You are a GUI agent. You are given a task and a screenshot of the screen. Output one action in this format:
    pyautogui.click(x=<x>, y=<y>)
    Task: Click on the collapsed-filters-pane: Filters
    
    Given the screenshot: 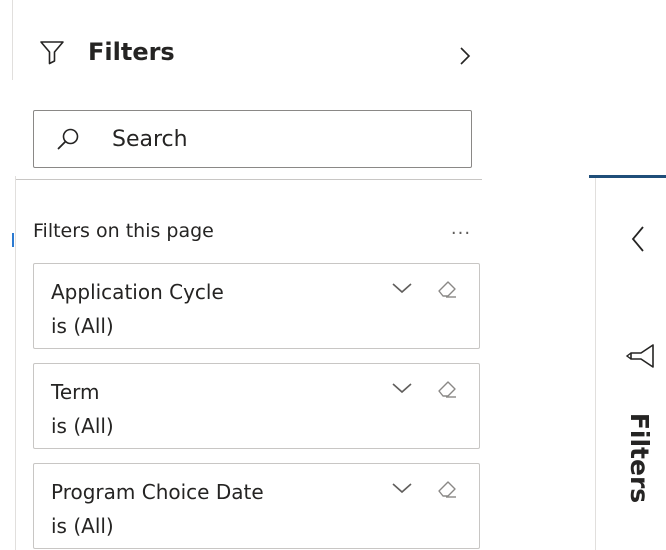 What is the action you would take?
    pyautogui.click(x=627, y=362)
    